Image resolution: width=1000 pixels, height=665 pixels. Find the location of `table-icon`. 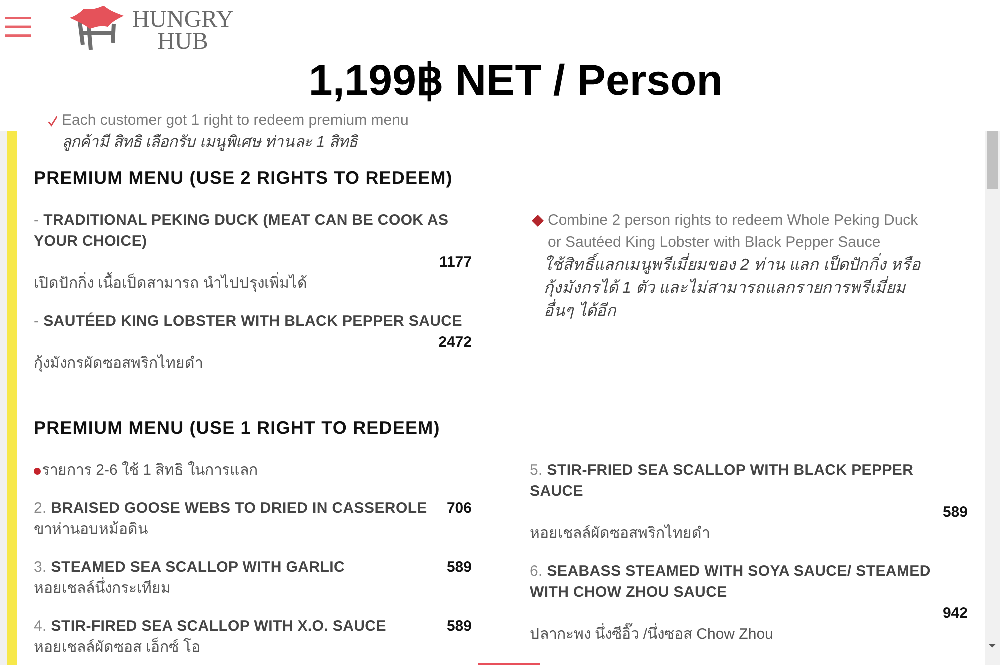

table-icon is located at coordinates (97, 27).